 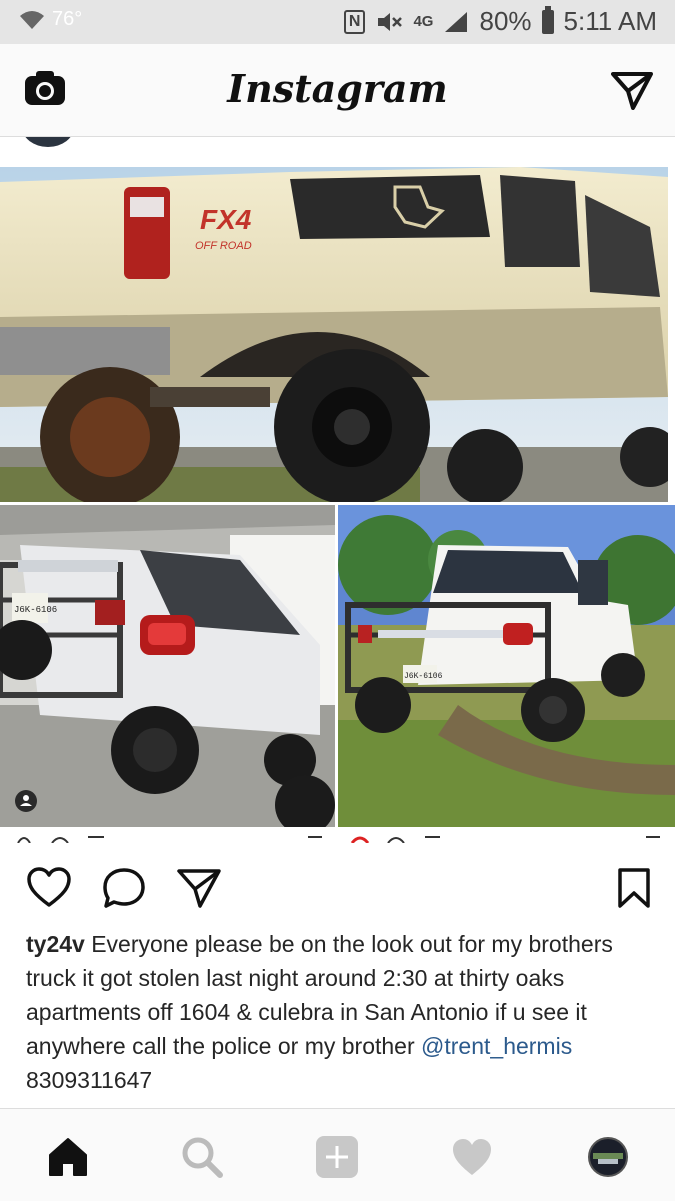 I want to click on caption-username: ty24v, so click(x=55, y=944).